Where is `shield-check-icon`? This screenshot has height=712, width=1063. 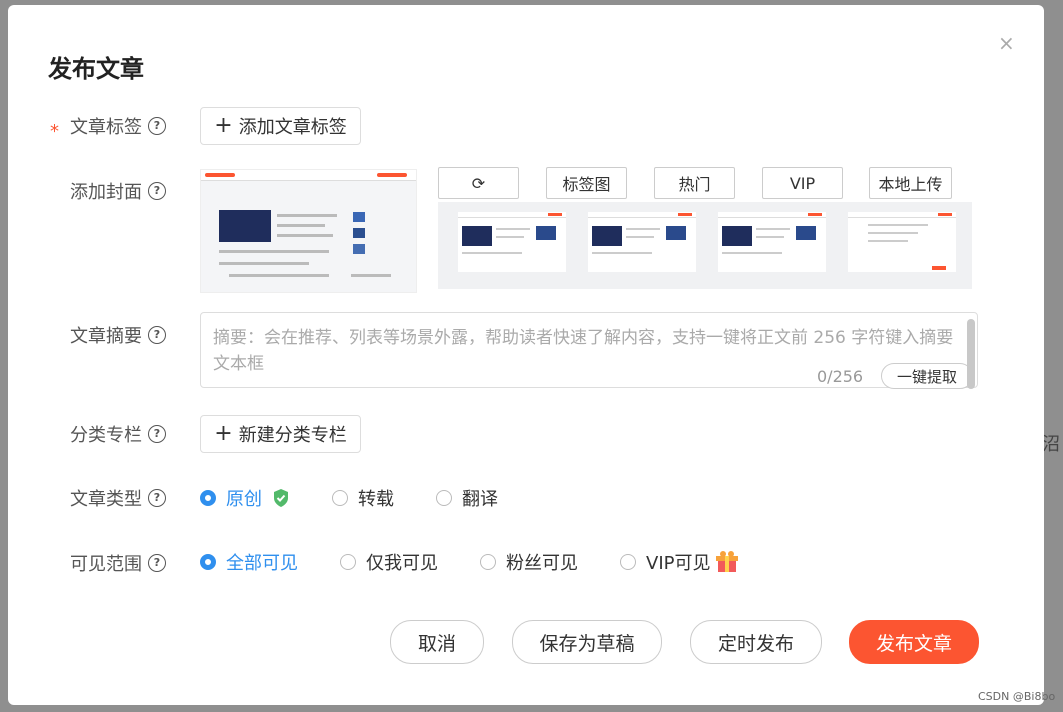 shield-check-icon is located at coordinates (281, 498).